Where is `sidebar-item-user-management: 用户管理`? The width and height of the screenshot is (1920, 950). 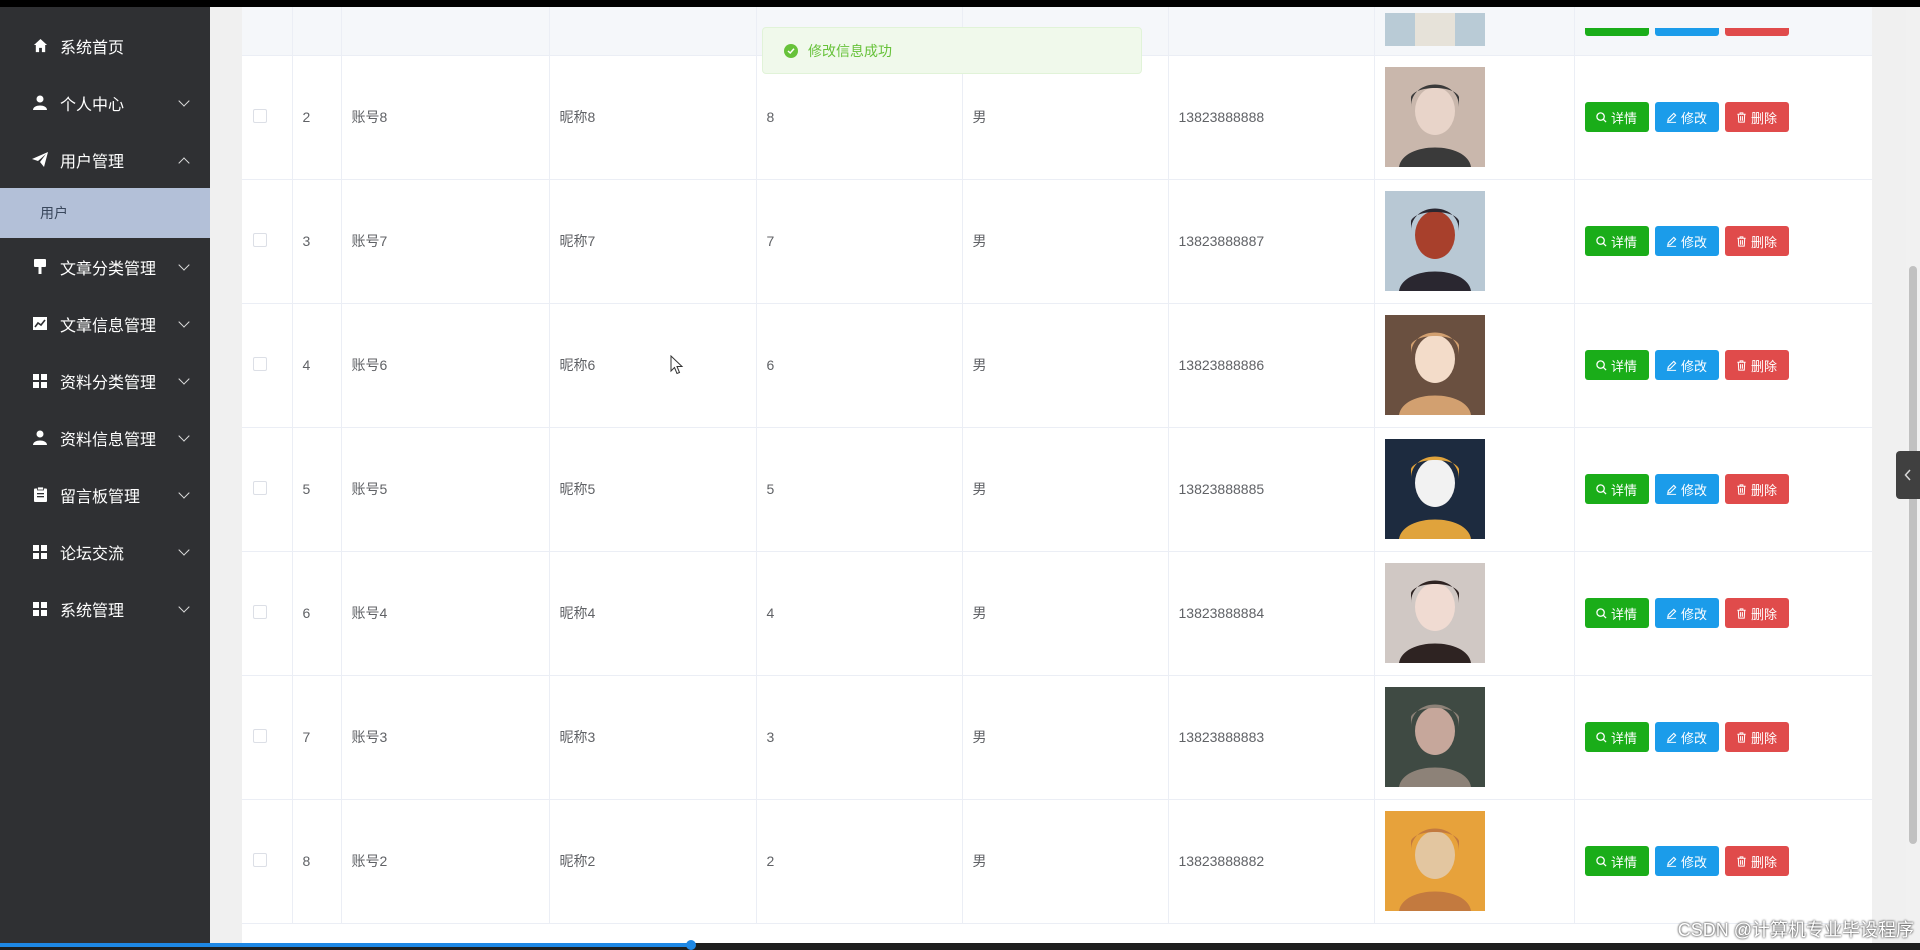
sidebar-item-user-management: 用户管理 is located at coordinates (105, 159).